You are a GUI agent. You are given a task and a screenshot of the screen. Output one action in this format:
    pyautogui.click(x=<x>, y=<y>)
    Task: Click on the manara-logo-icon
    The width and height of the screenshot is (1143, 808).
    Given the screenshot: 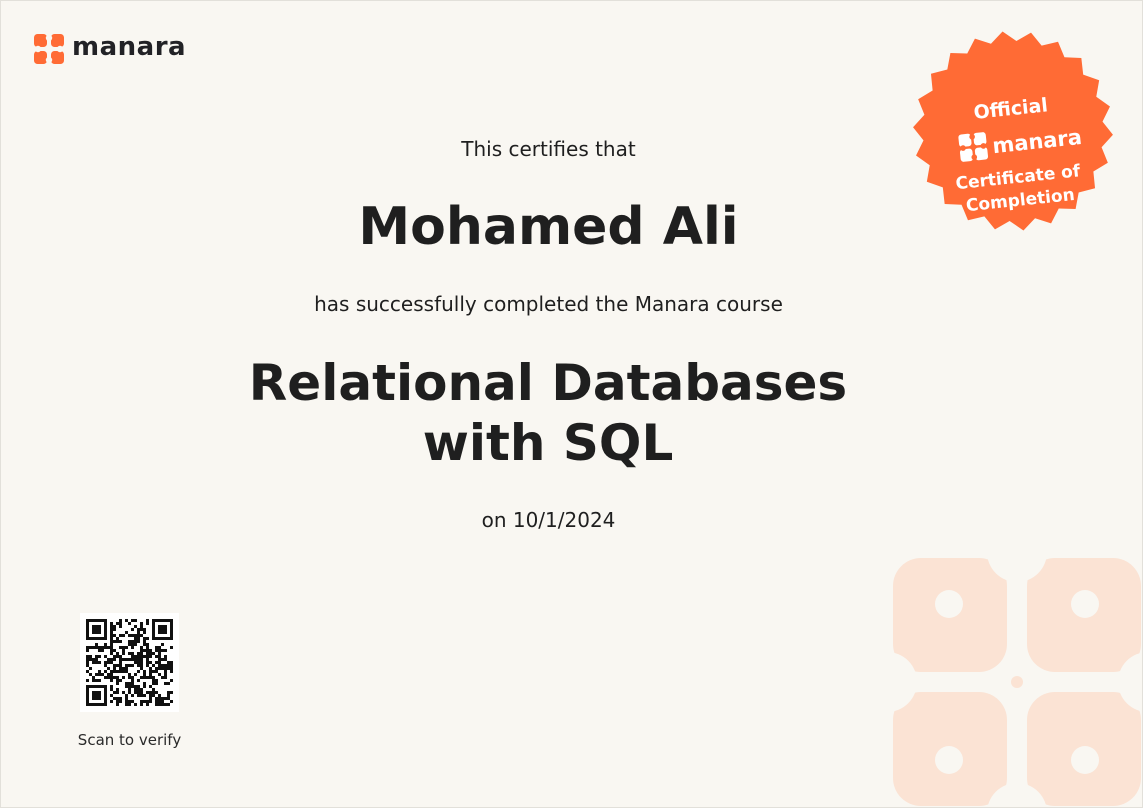 What is the action you would take?
    pyautogui.click(x=49, y=49)
    